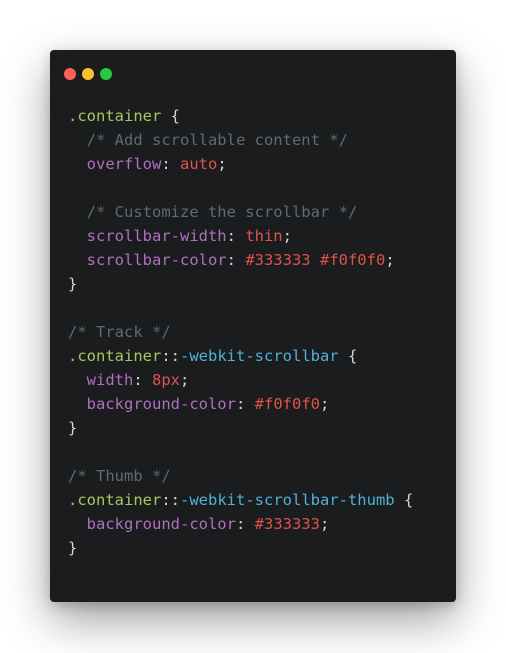 The image size is (506, 653). What do you see at coordinates (259, 356) in the screenshot?
I see `code-token-pseudo: -webkit-scrollbar` at bounding box center [259, 356].